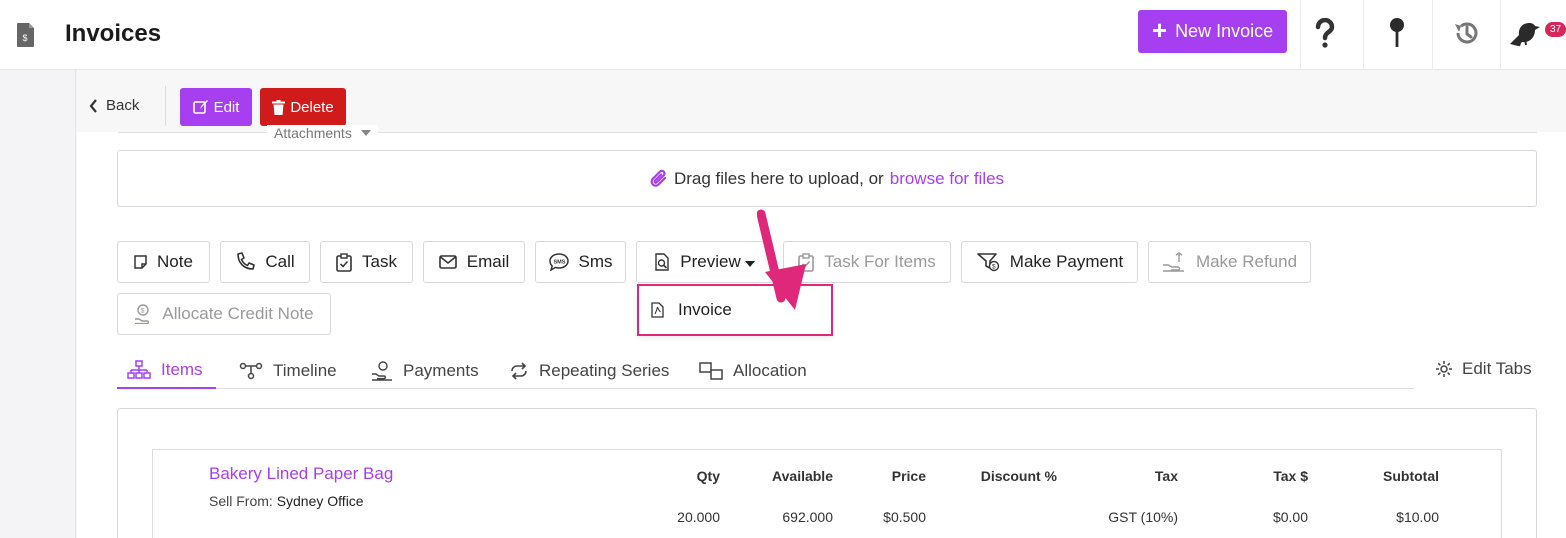 The image size is (1566, 538). I want to click on attachments-label: Attachments, so click(313, 133).